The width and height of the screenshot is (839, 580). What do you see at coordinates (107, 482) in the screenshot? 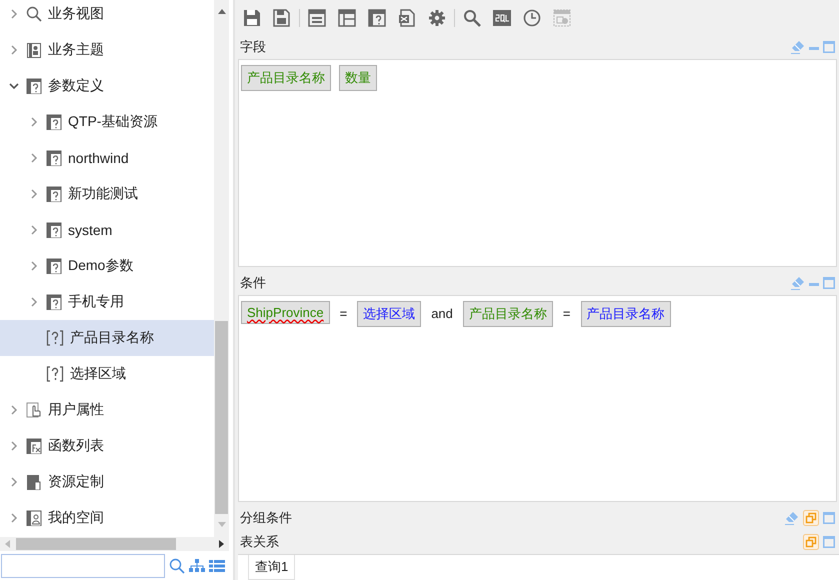
I see `tree-item: 资源定制` at bounding box center [107, 482].